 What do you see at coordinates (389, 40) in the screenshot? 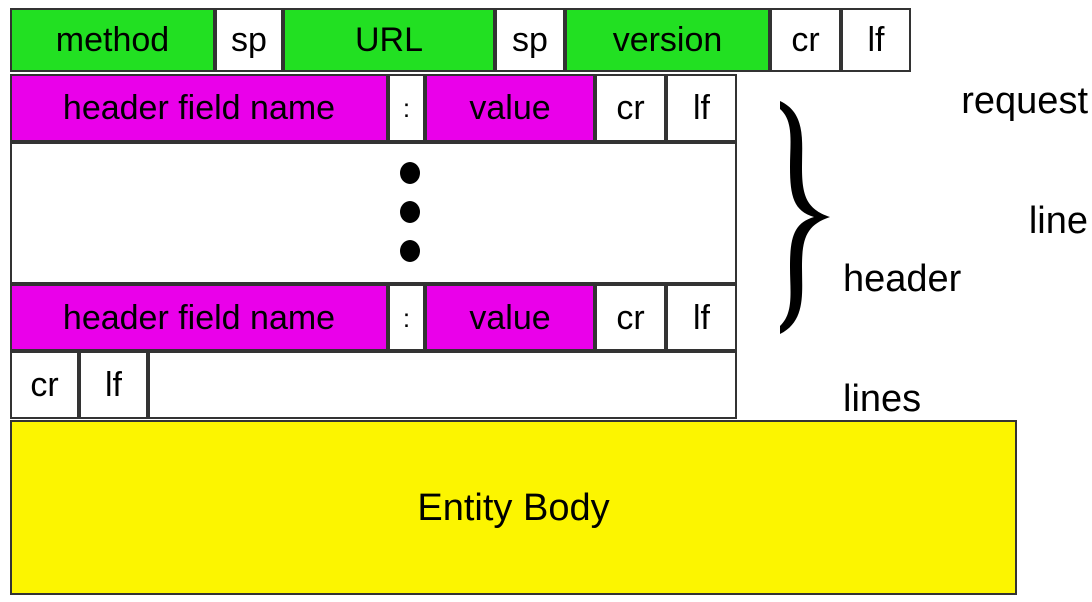
I see `request-line-cell-url: URL` at bounding box center [389, 40].